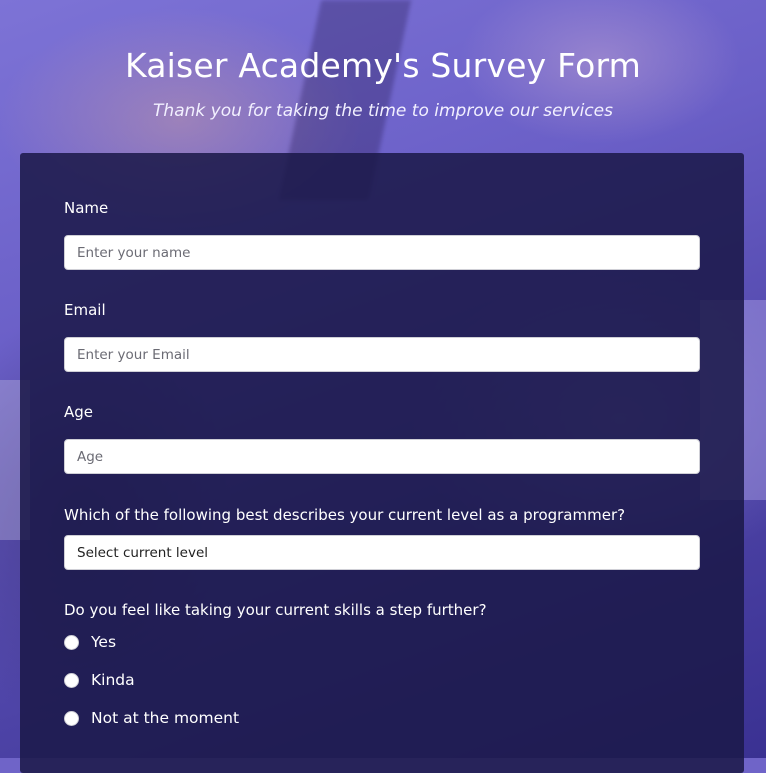 This screenshot has height=773, width=766. I want to click on level-select: Select current level, so click(382, 552).